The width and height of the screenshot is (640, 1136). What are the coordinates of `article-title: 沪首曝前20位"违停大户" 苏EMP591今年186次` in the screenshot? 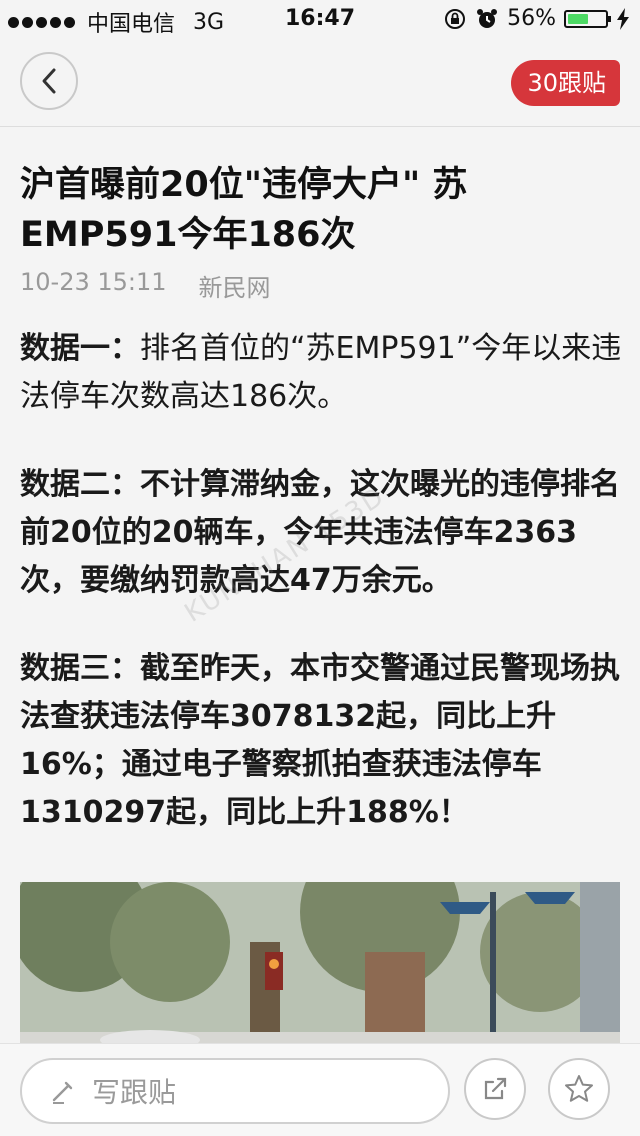 It's located at (244, 210).